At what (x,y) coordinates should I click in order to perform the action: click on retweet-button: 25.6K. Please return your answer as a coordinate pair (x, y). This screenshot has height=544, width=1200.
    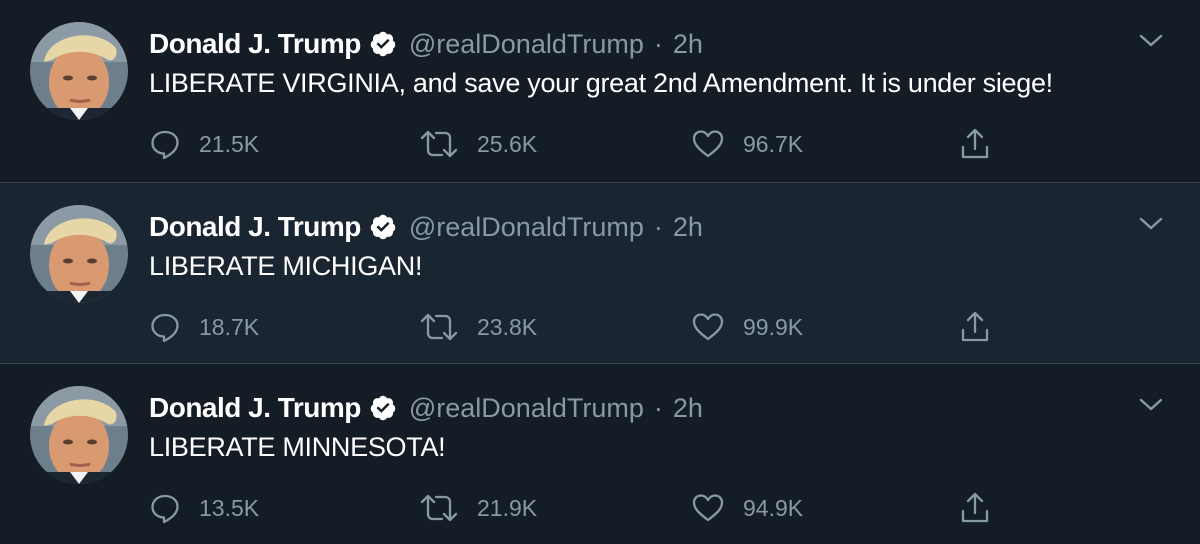
    Looking at the image, I should click on (478, 144).